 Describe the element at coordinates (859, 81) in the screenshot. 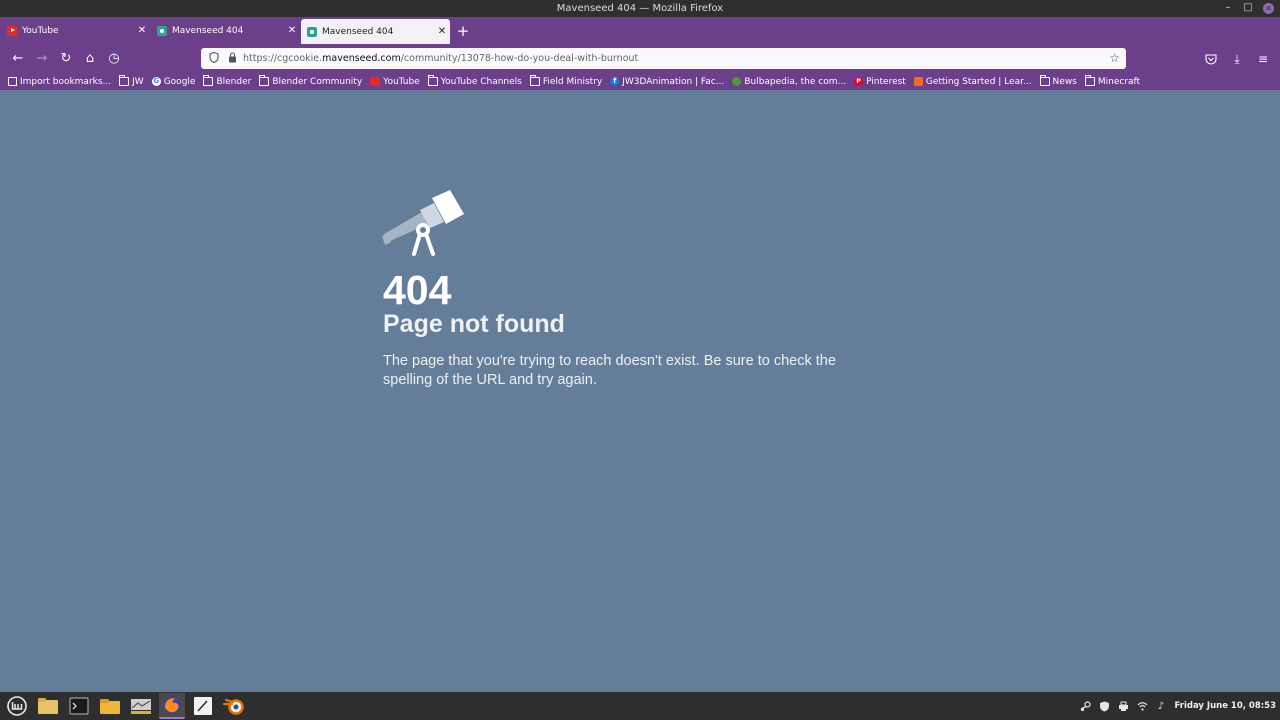

I see `pinterest-icon: P` at that location.